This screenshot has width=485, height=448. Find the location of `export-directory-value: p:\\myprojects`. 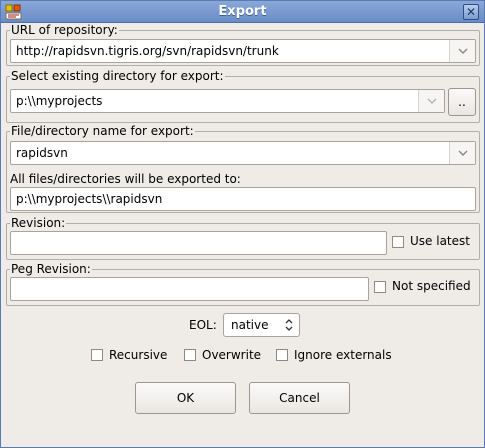

export-directory-value: p:\\myprojects is located at coordinates (59, 101).